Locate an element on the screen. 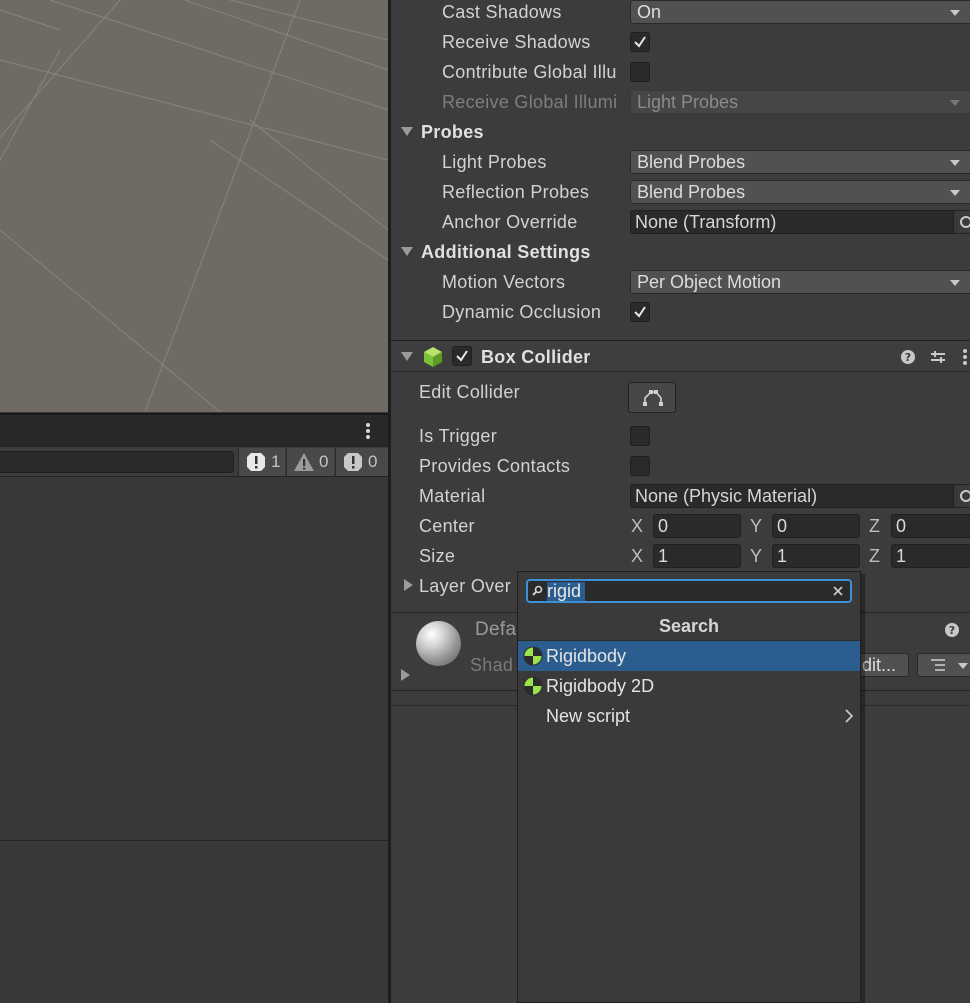  center-x-label: X is located at coordinates (637, 526).